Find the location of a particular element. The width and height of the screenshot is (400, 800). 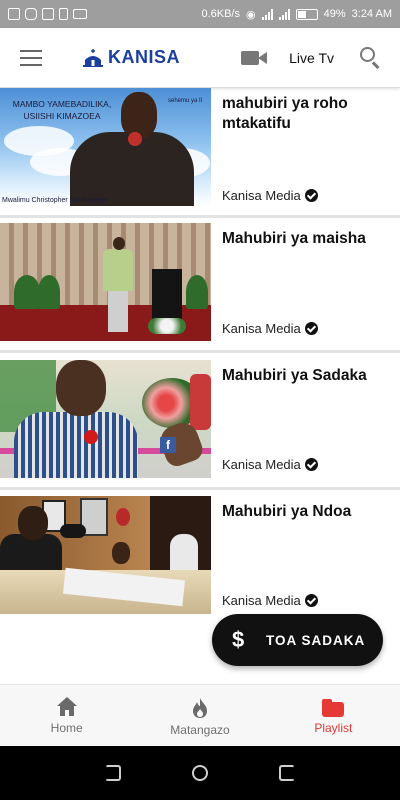

nav-item-playlist: Playlist is located at coordinates (333, 715).